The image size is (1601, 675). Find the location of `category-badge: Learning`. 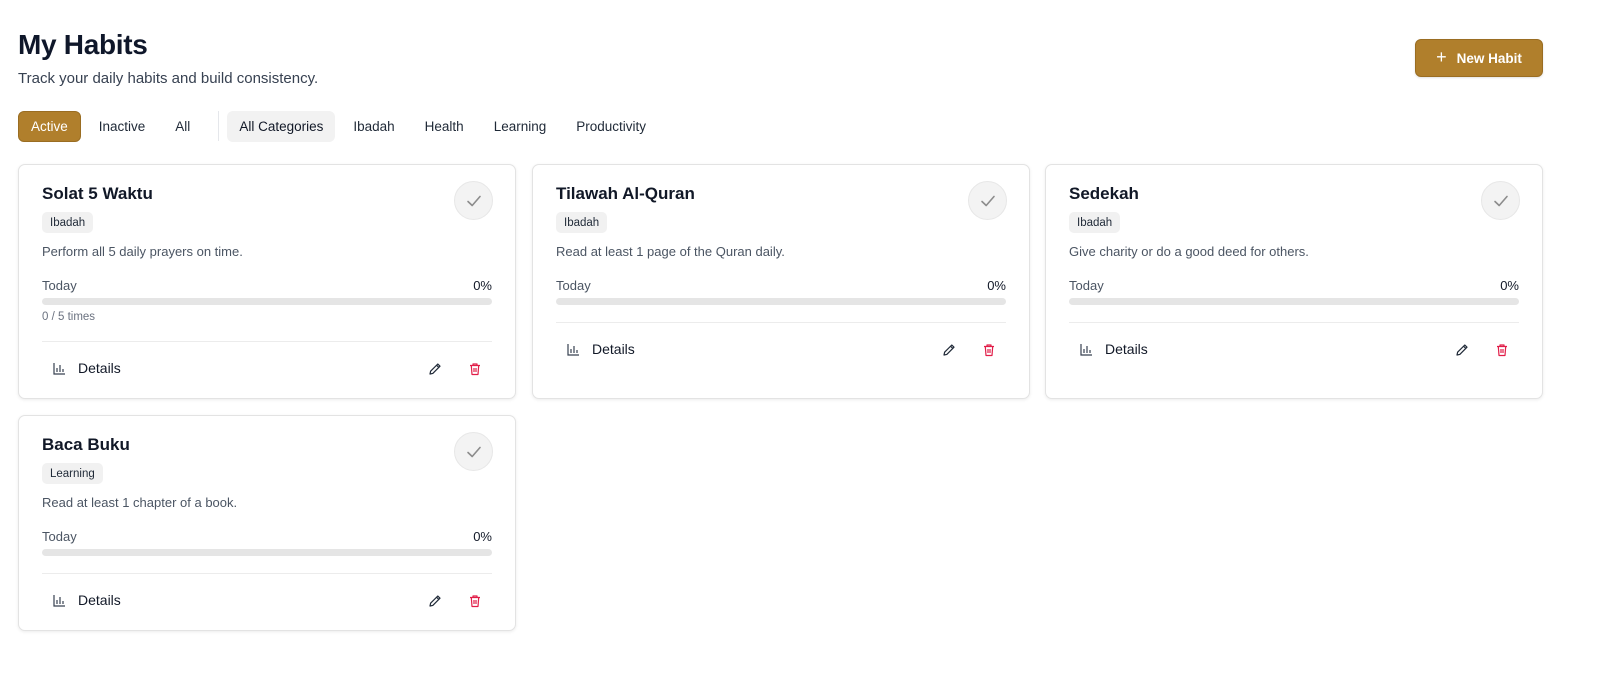

category-badge: Learning is located at coordinates (72, 473).